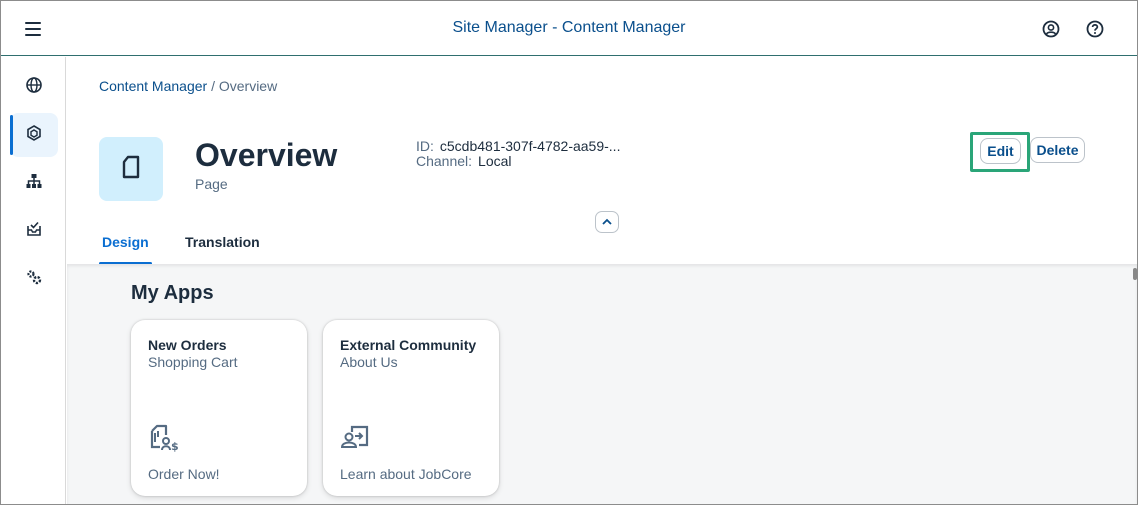 This screenshot has height=505, width=1138. Describe the element at coordinates (219, 408) in the screenshot. I see `app-tile-new-orders: New Orders Shopping Cart $ Order Now!` at that location.